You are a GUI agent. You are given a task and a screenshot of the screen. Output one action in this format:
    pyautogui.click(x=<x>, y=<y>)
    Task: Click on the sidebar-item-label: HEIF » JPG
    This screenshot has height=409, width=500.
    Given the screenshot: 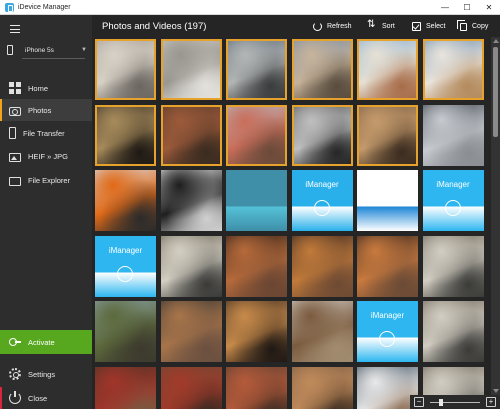 What is the action you would take?
    pyautogui.click(x=48, y=156)
    